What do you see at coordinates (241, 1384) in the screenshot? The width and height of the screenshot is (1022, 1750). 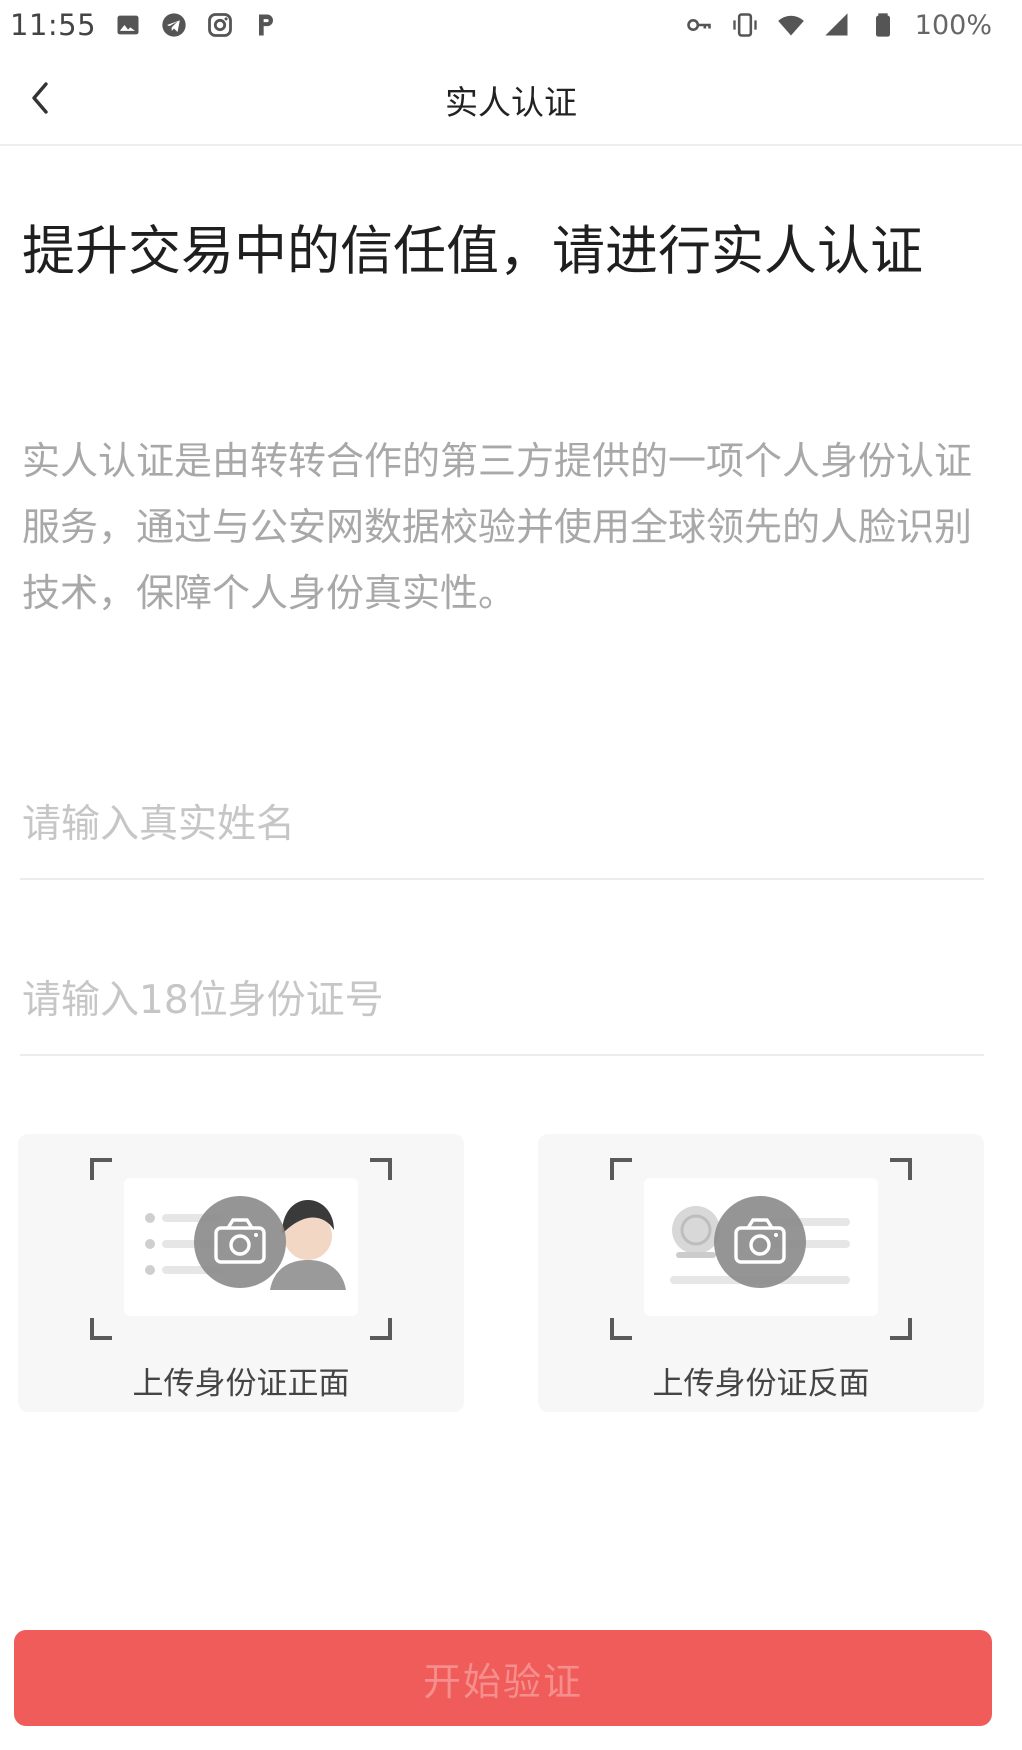 I see `upload-id-front-label: 上传身份证正面` at bounding box center [241, 1384].